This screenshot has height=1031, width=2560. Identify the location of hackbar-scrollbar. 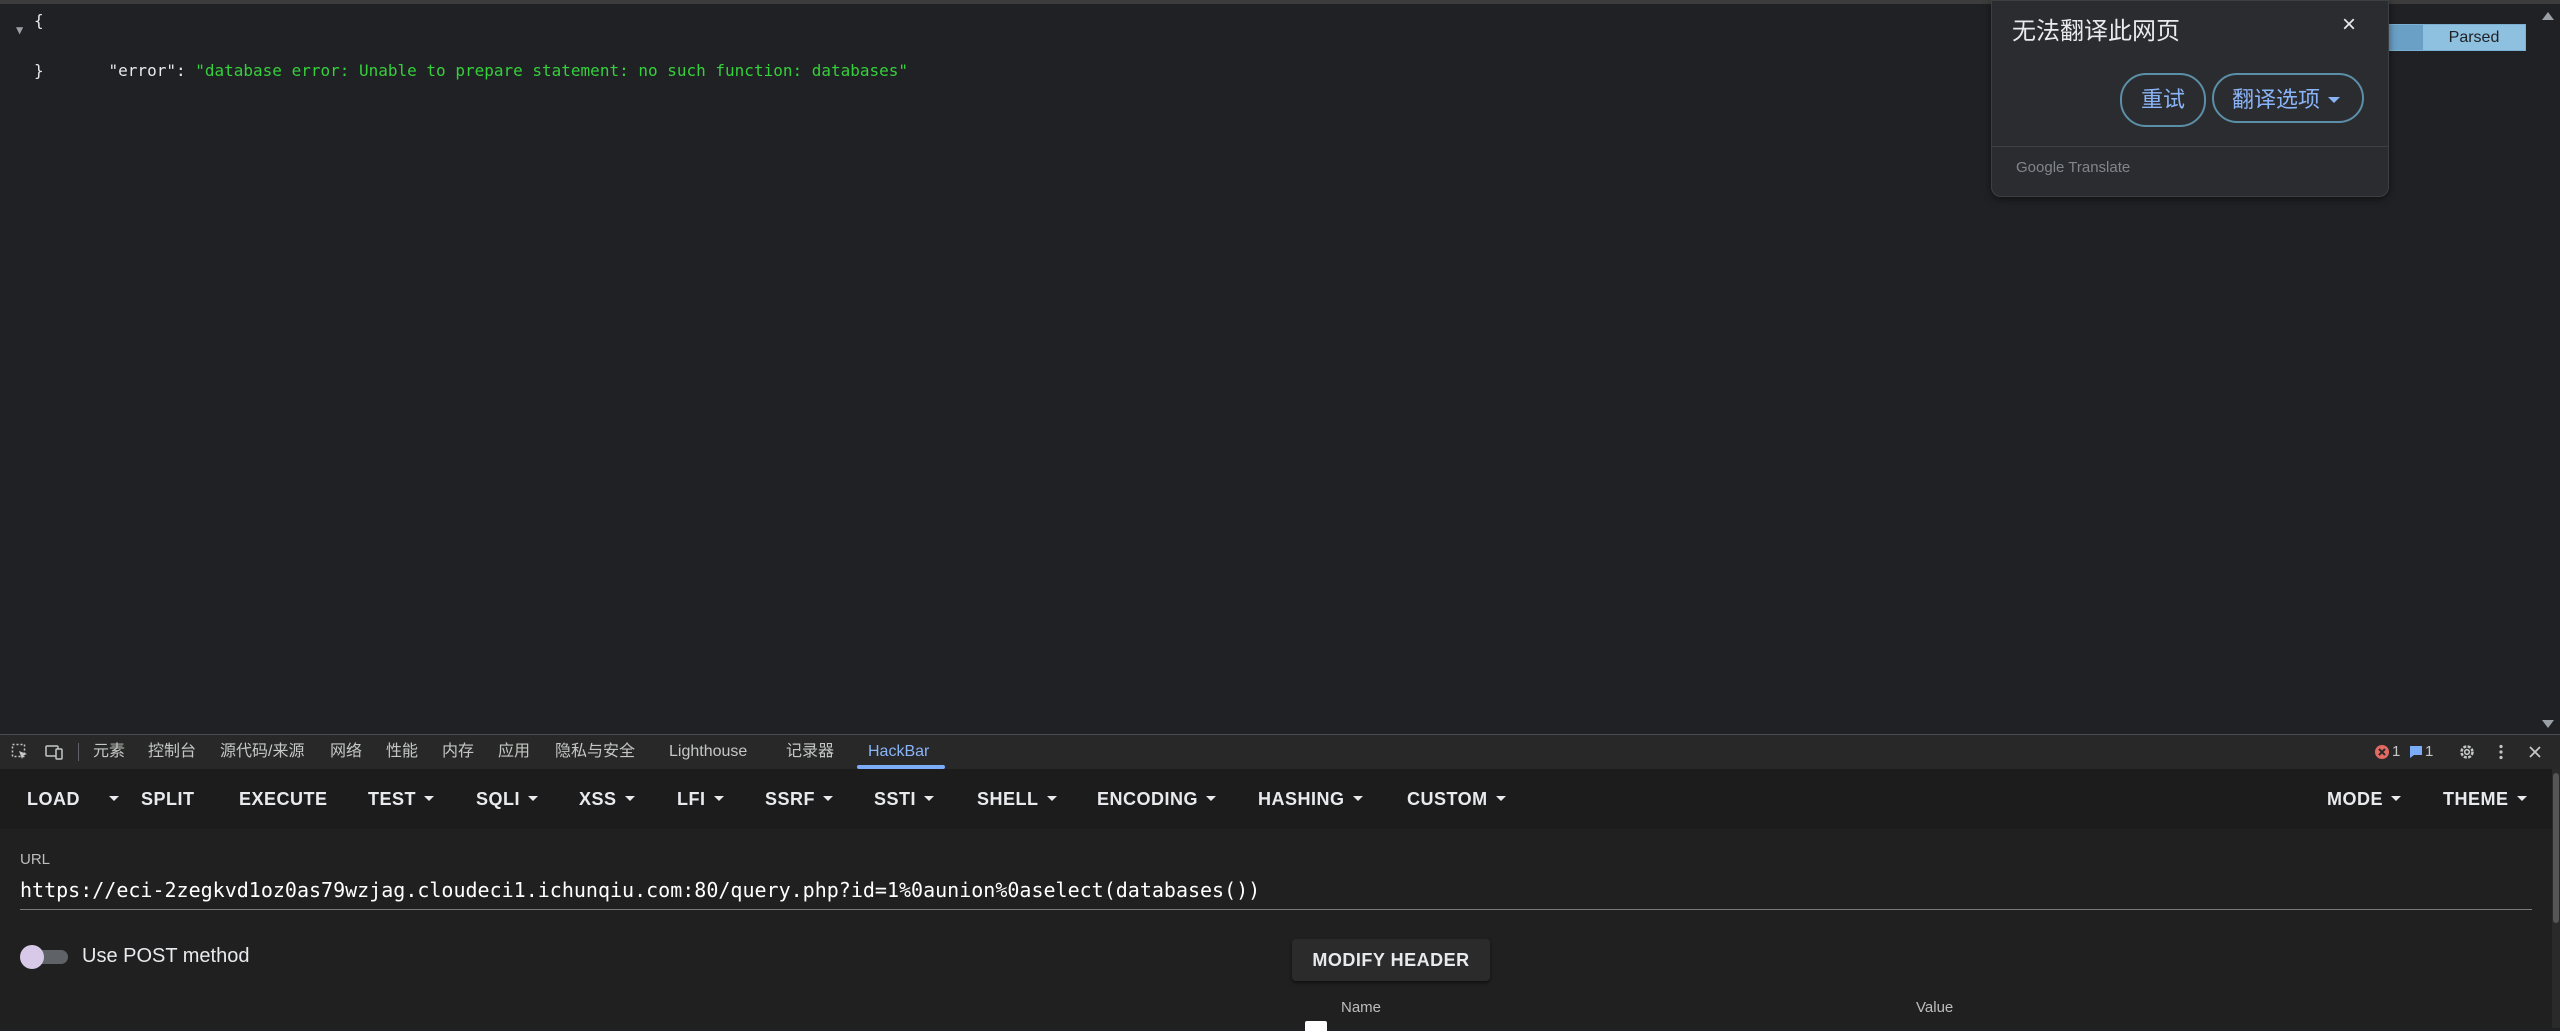
(2556, 898).